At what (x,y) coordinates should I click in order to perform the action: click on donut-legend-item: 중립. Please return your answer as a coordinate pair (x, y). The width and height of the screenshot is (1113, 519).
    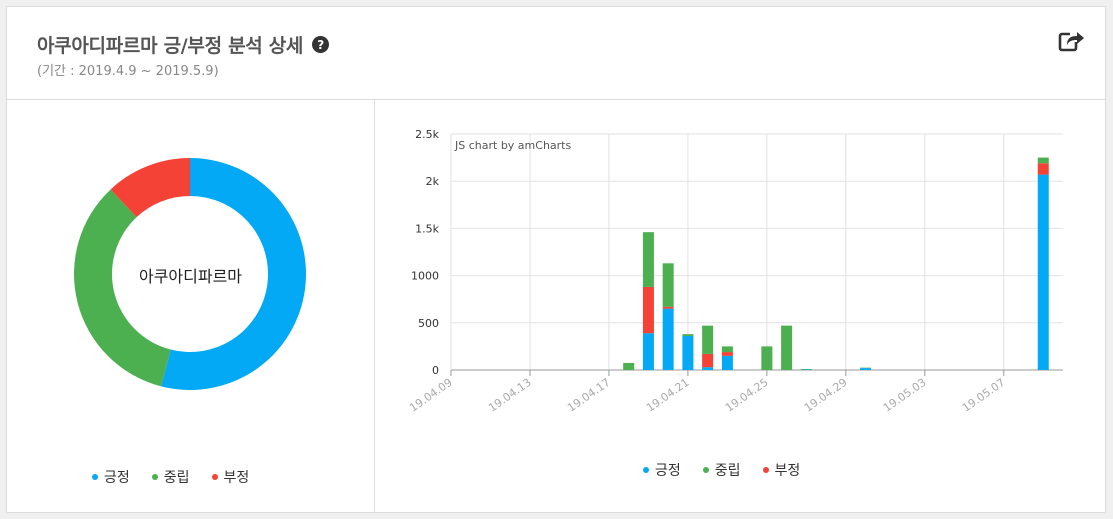
    Looking at the image, I should click on (170, 477).